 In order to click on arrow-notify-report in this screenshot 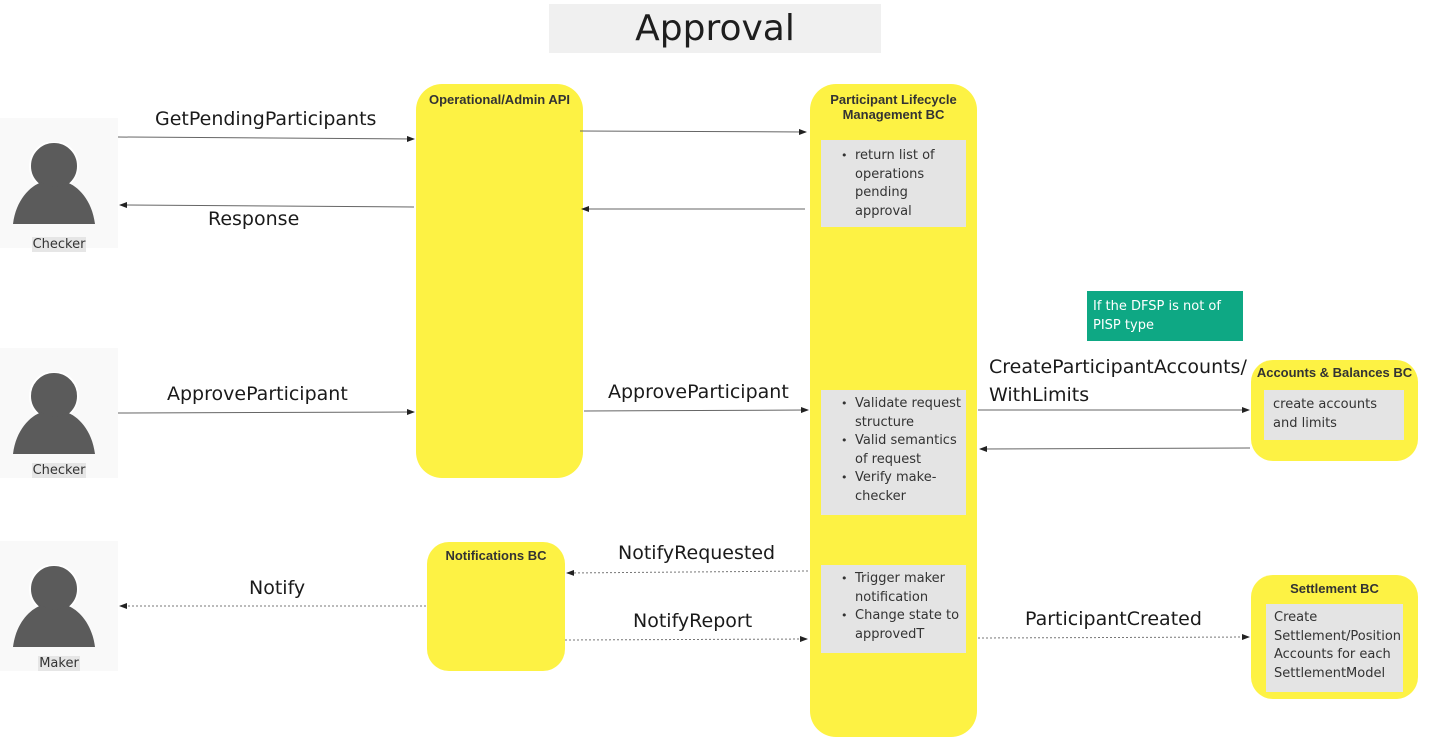, I will do `click(686, 639)`.